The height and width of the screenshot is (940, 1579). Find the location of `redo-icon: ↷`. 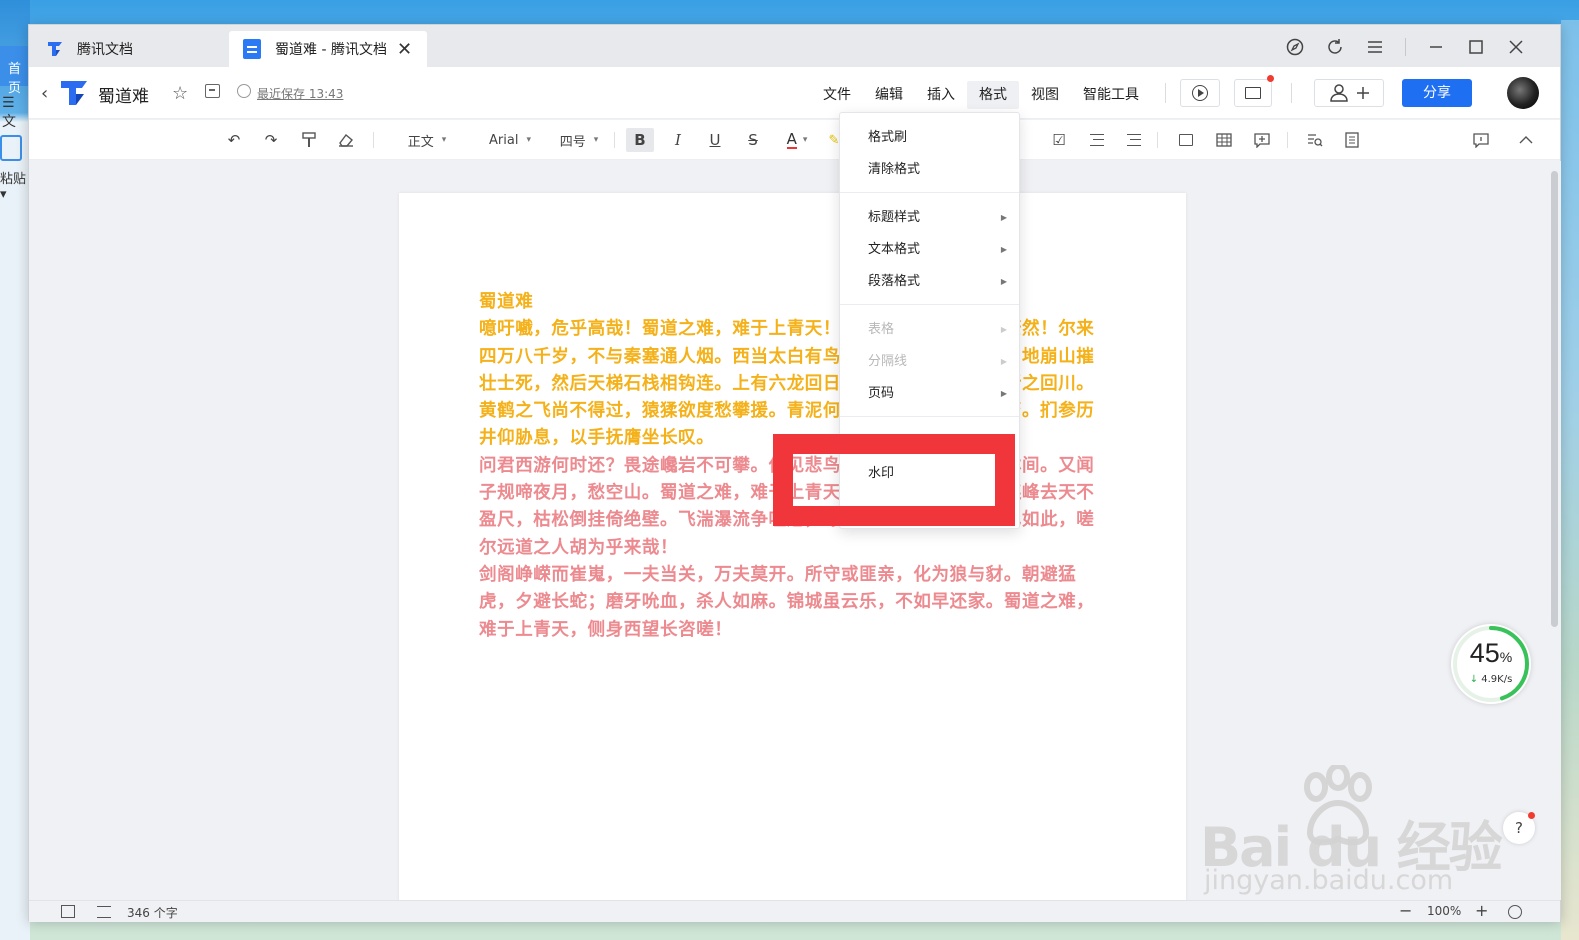

redo-icon: ↷ is located at coordinates (271, 140).